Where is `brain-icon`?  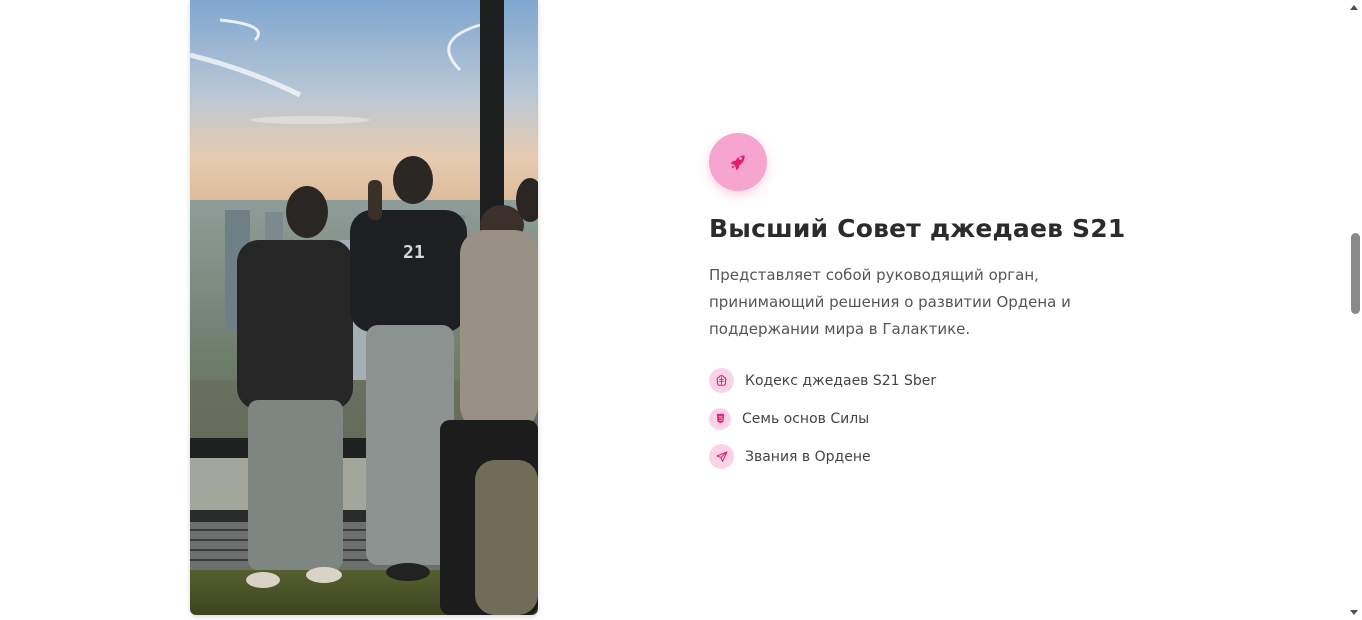
brain-icon is located at coordinates (721, 380).